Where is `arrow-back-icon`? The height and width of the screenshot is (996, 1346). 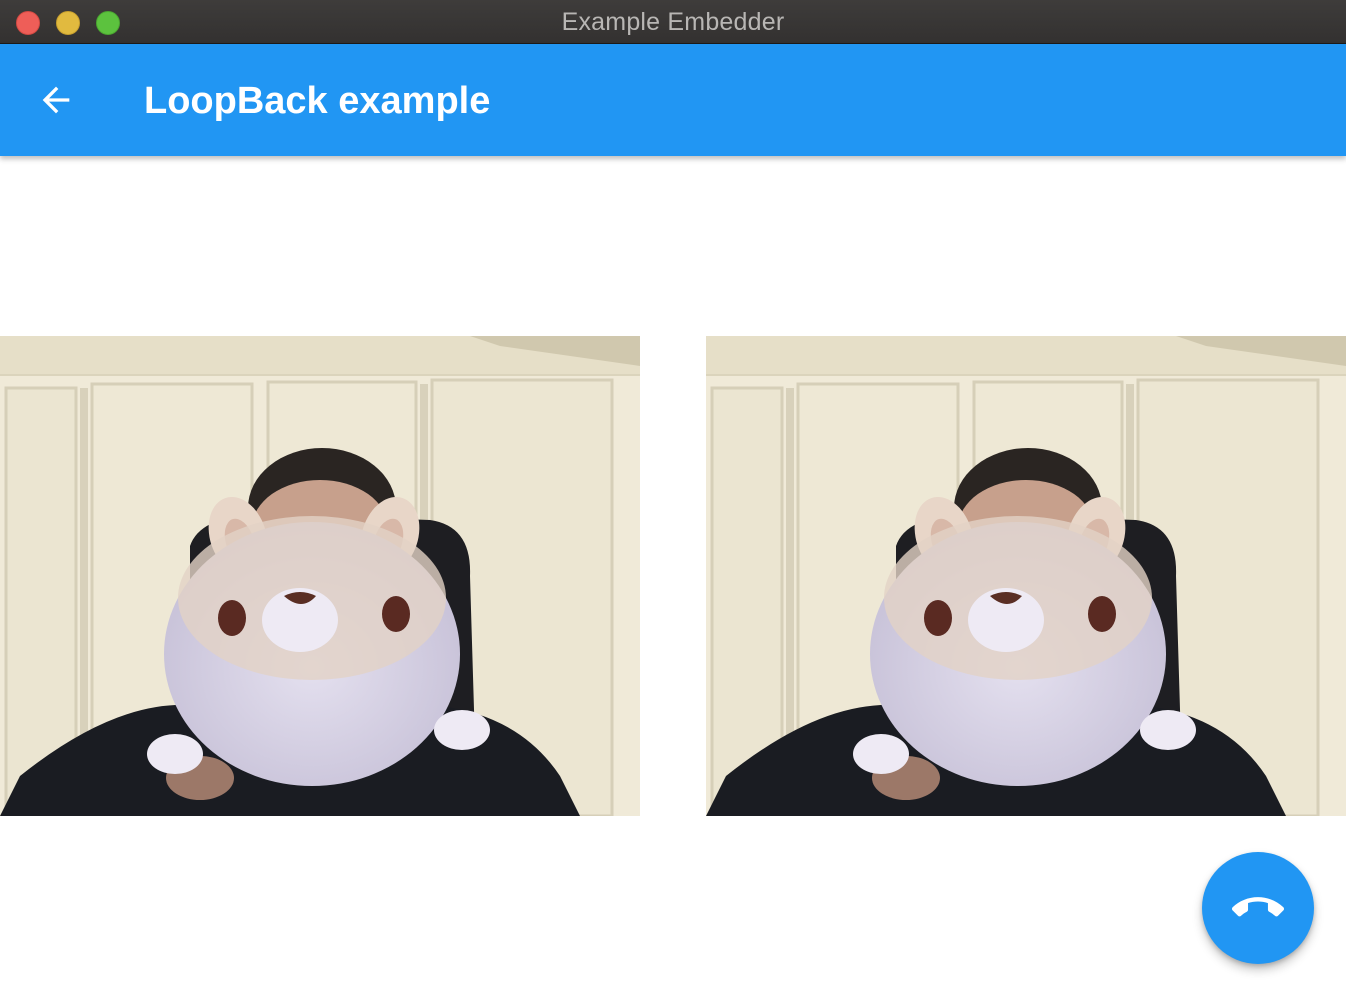
arrow-back-icon is located at coordinates (56, 100).